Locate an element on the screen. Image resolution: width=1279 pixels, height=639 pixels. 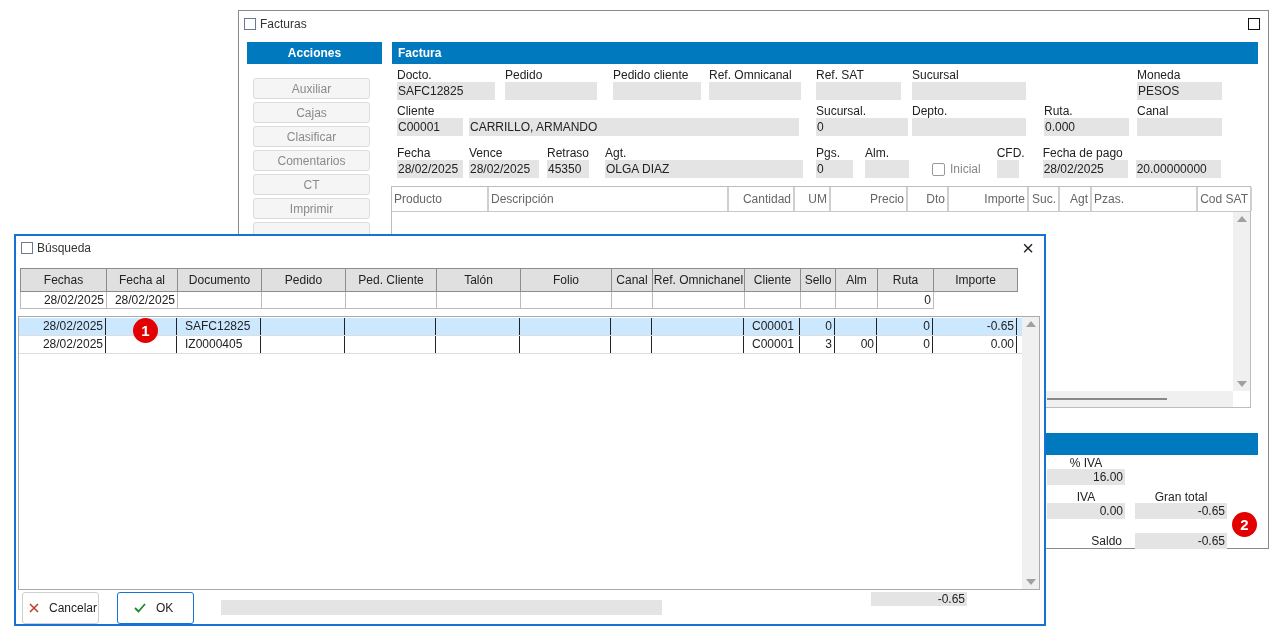
column-header: Canal is located at coordinates (632, 280).